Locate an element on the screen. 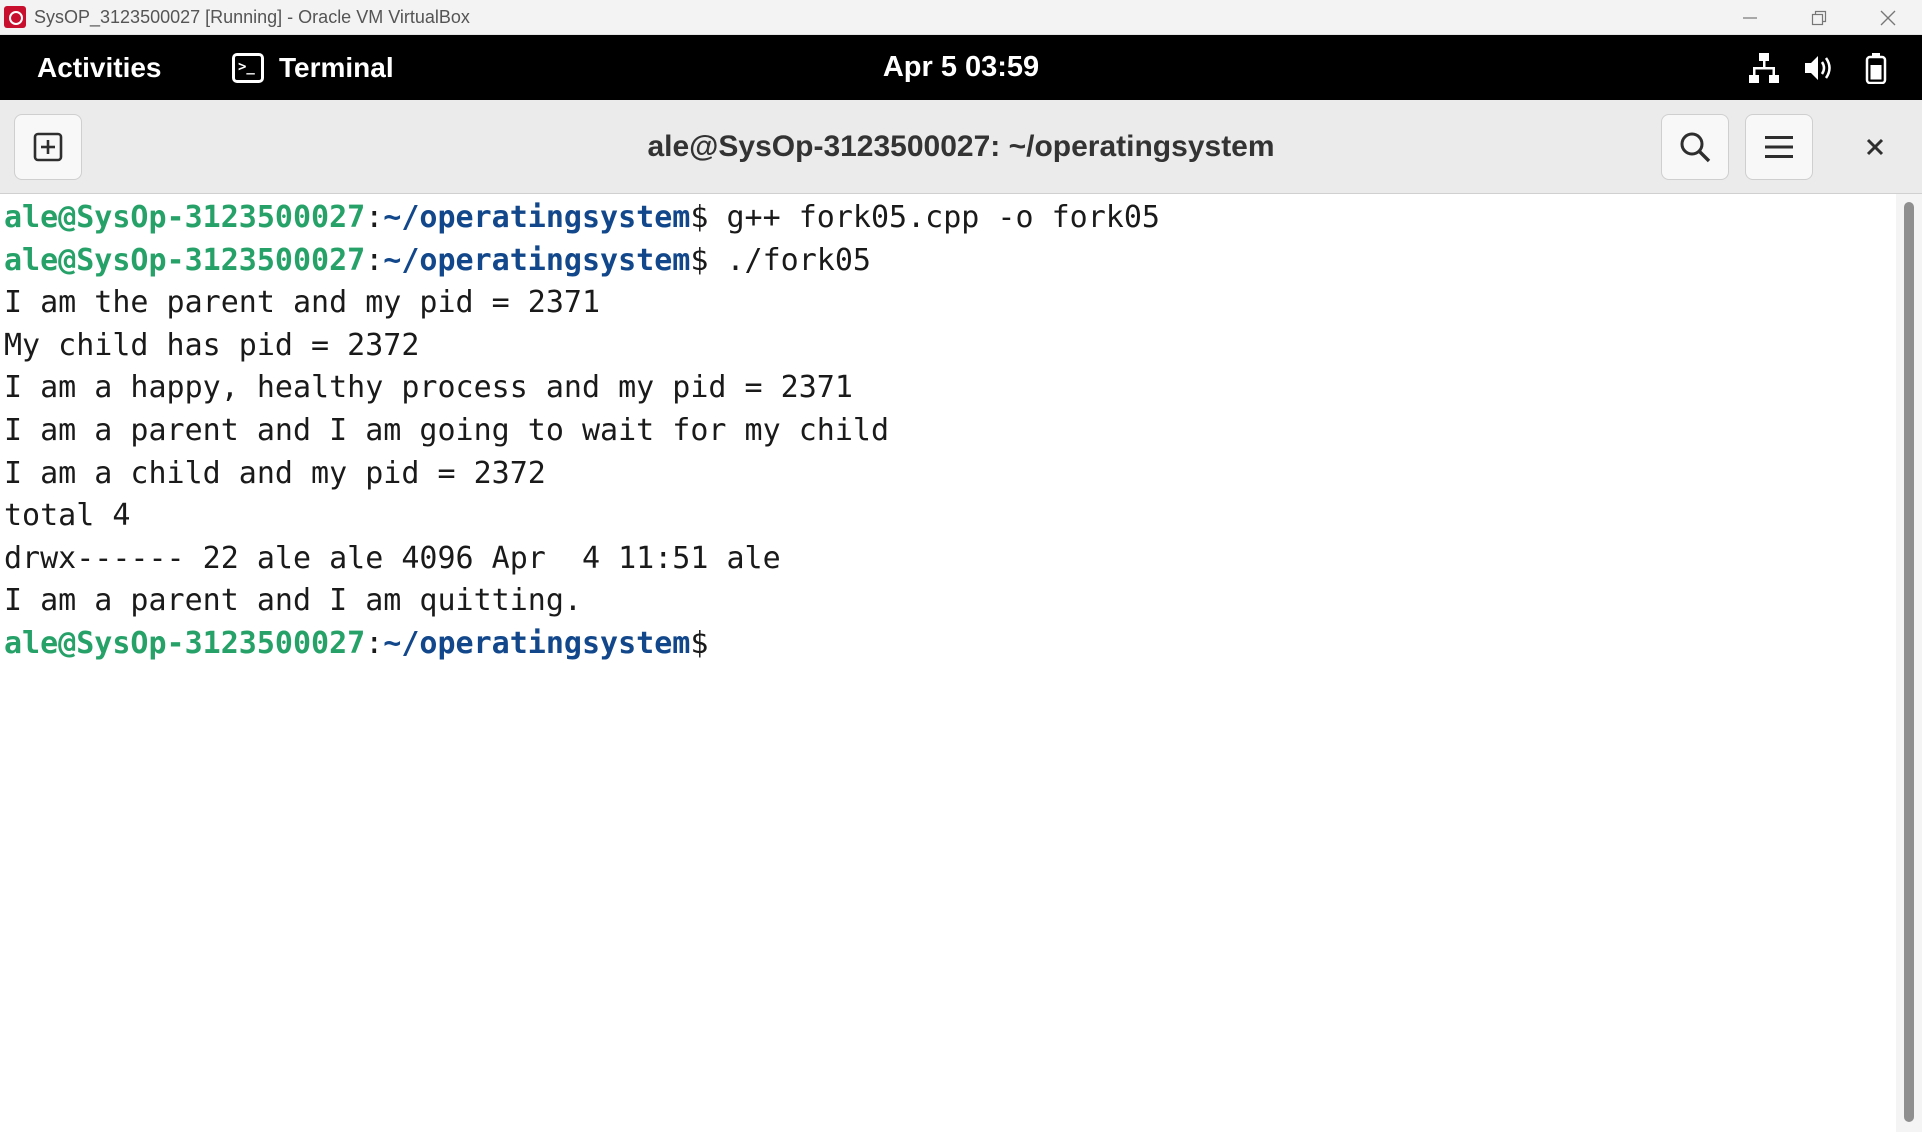  restore-button is located at coordinates (1818, 17).